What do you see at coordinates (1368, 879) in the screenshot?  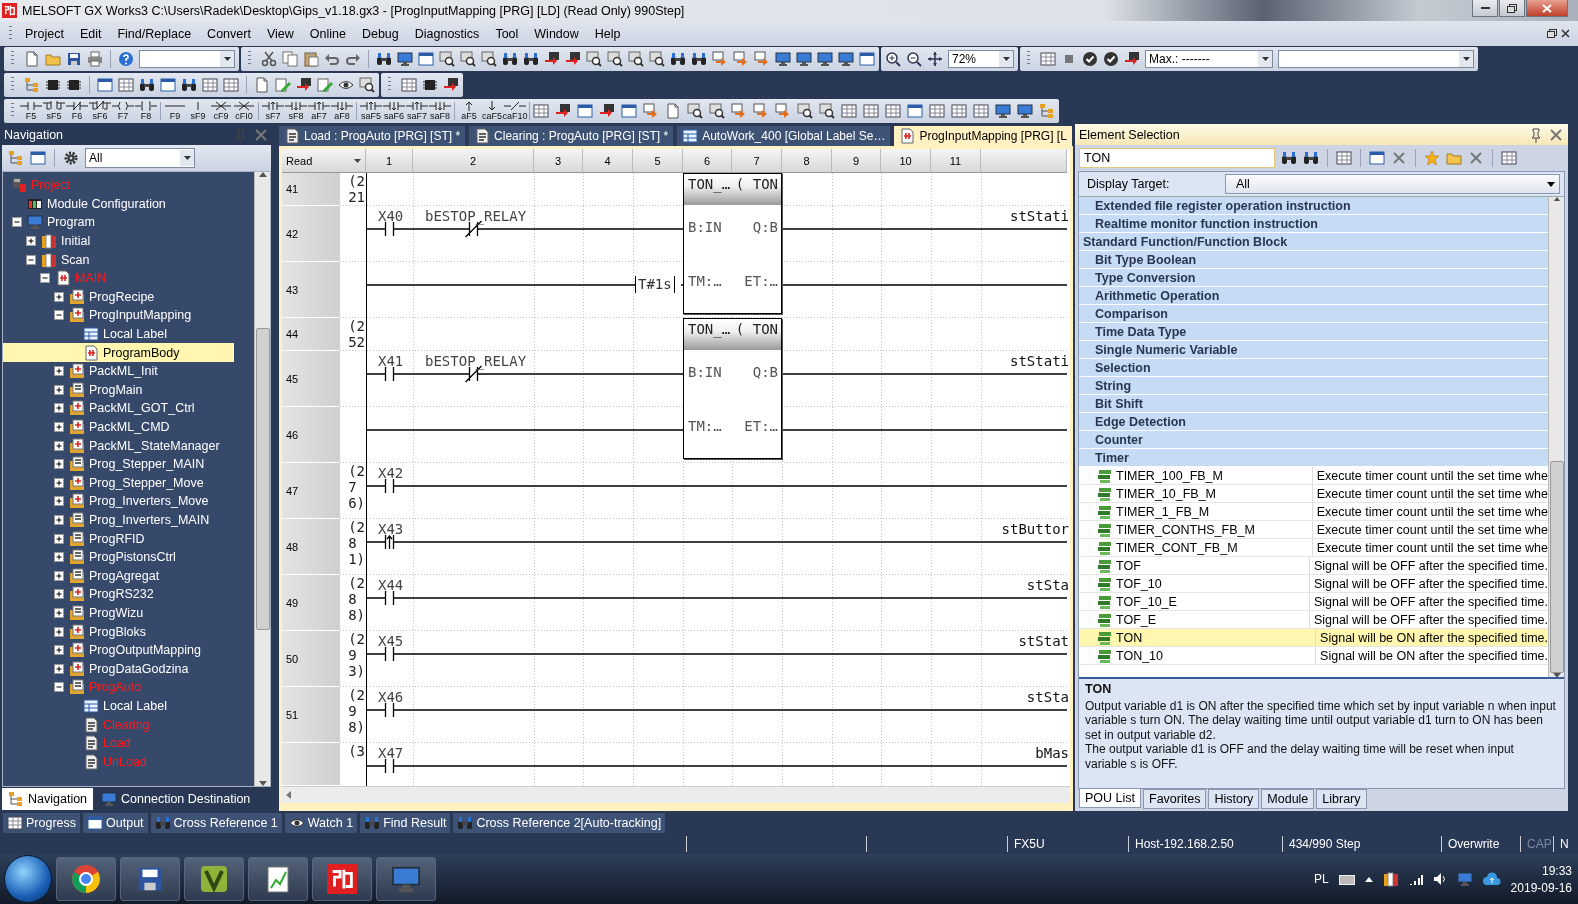 I see `up-arrow-icon` at bounding box center [1368, 879].